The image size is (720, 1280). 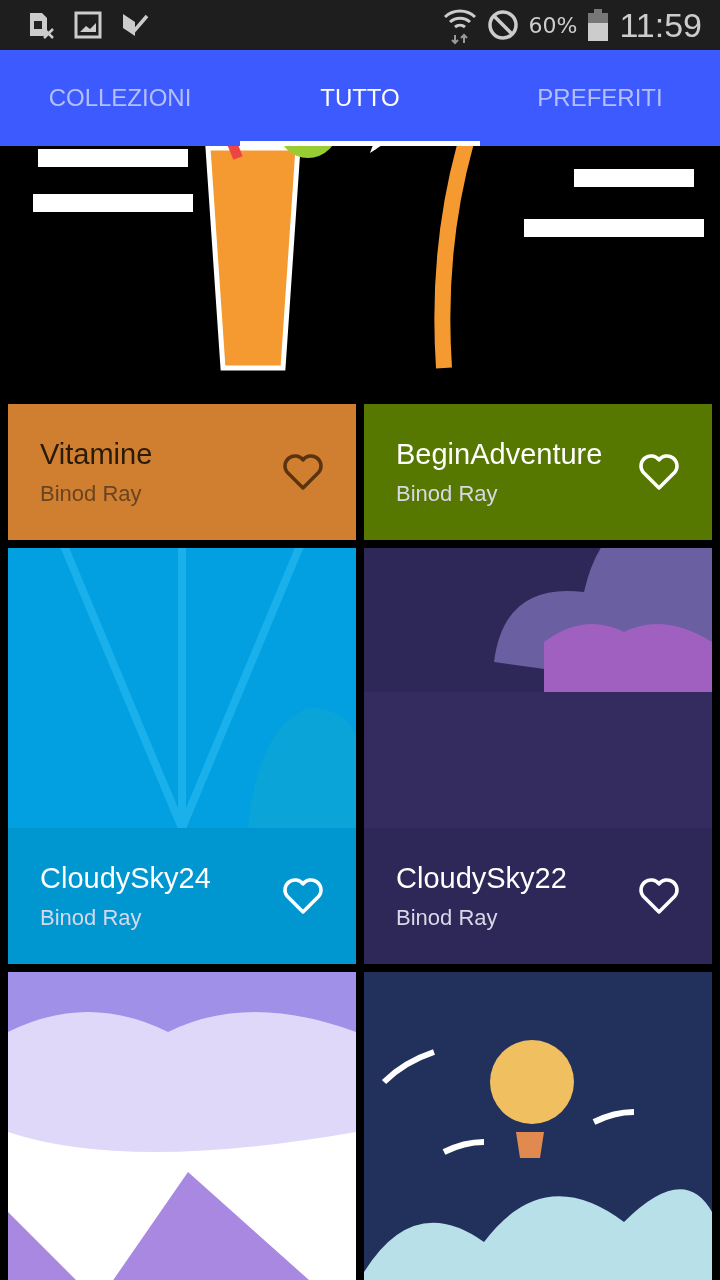 I want to click on wallpaper-title: BeginAdventure, so click(x=499, y=454).